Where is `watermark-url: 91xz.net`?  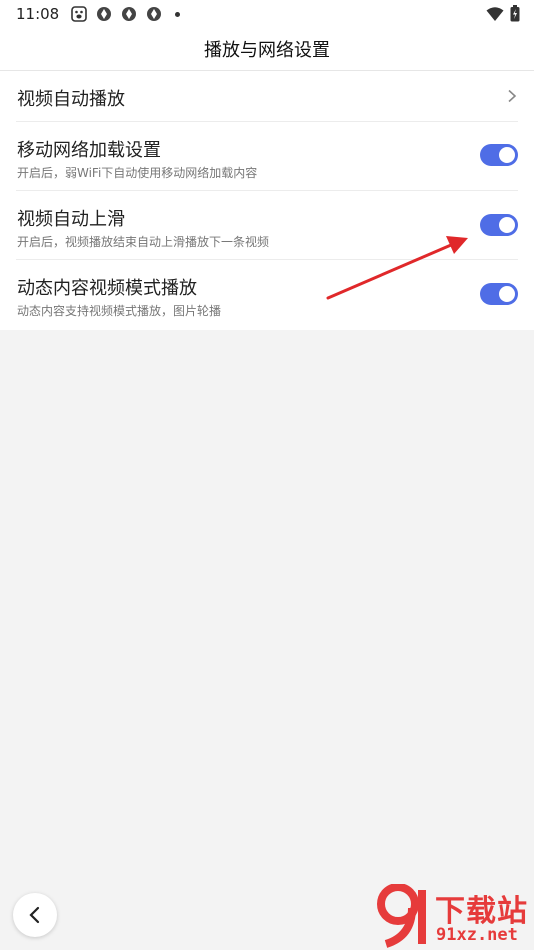
watermark-url: 91xz.net is located at coordinates (477, 935).